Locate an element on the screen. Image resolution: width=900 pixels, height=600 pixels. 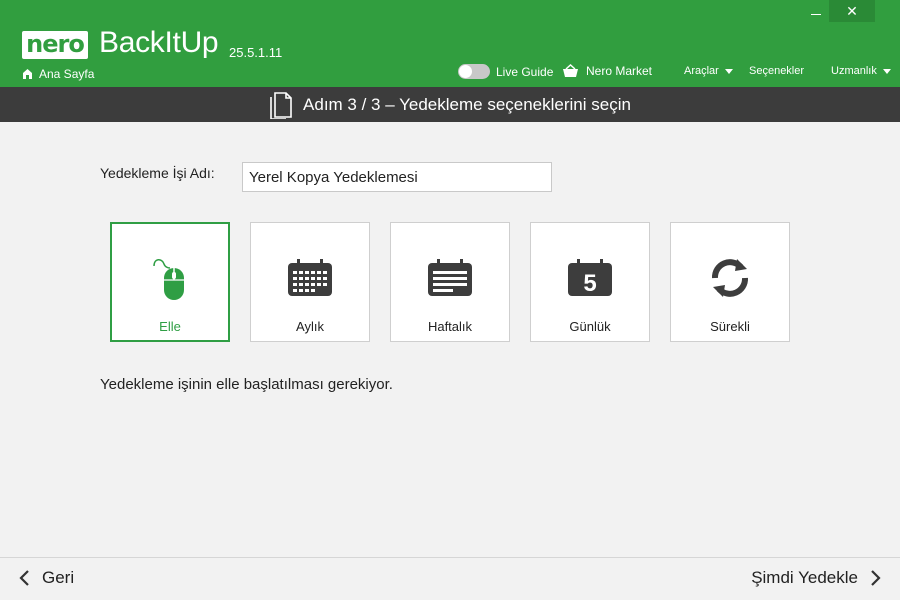
menu-araclar-label: Araçlar is located at coordinates (701, 71).